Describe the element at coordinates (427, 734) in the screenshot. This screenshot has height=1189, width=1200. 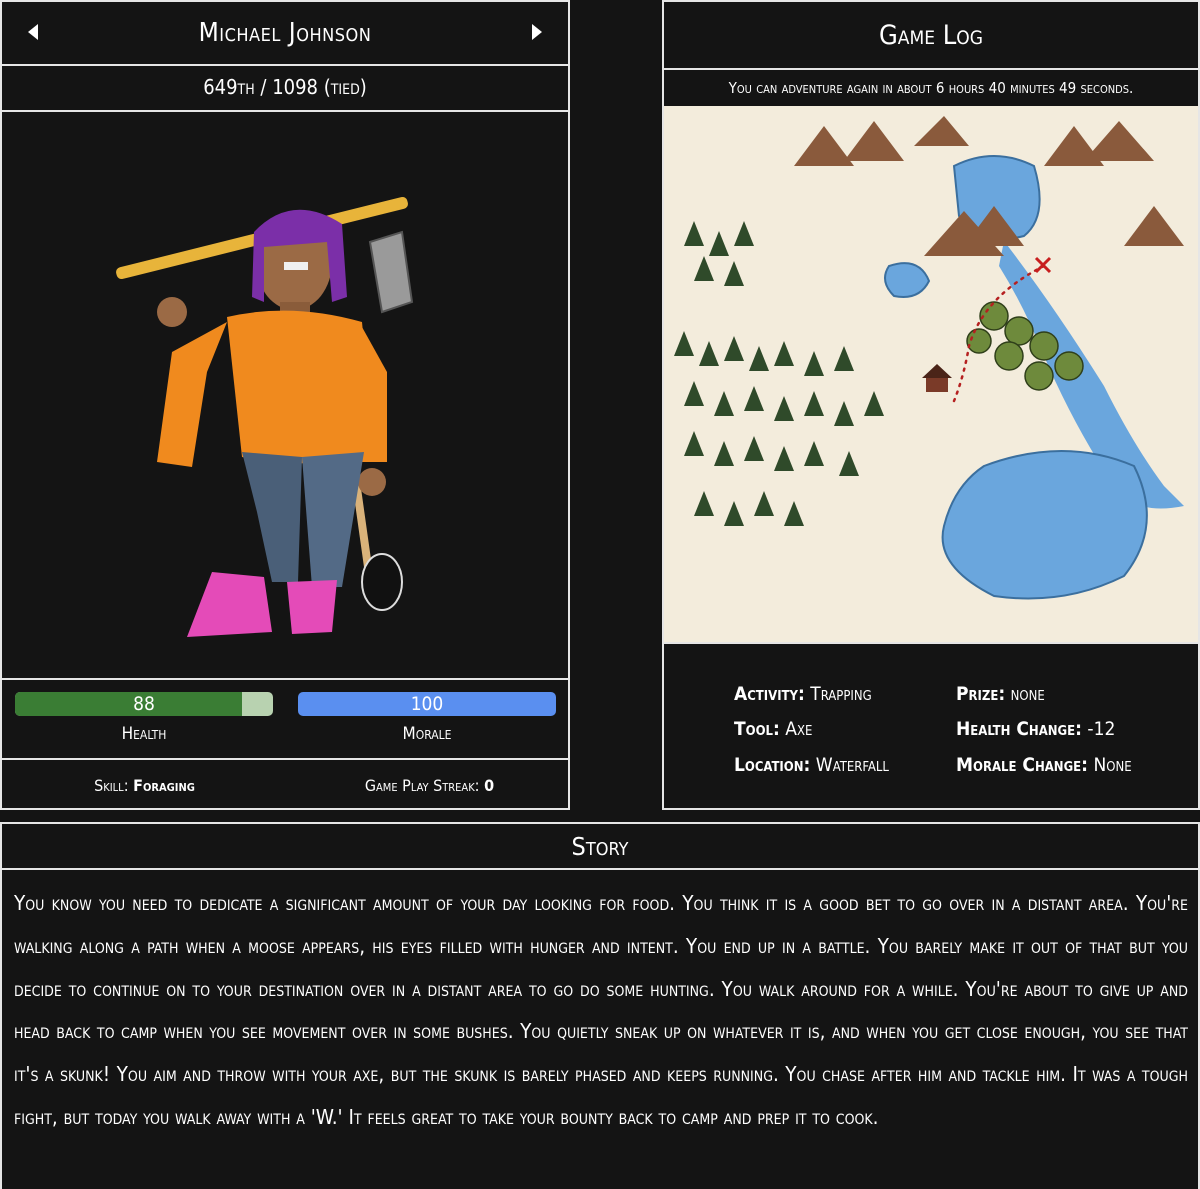
I see `morale-label: Morale` at that location.